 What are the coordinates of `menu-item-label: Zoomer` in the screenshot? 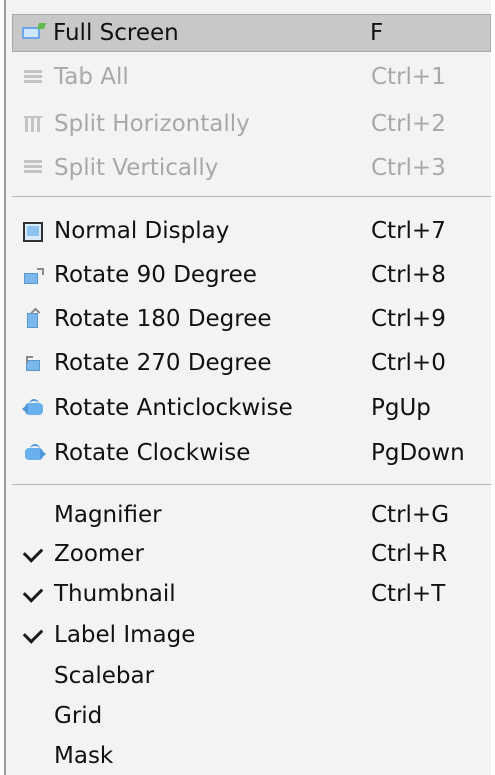 It's located at (99, 554).